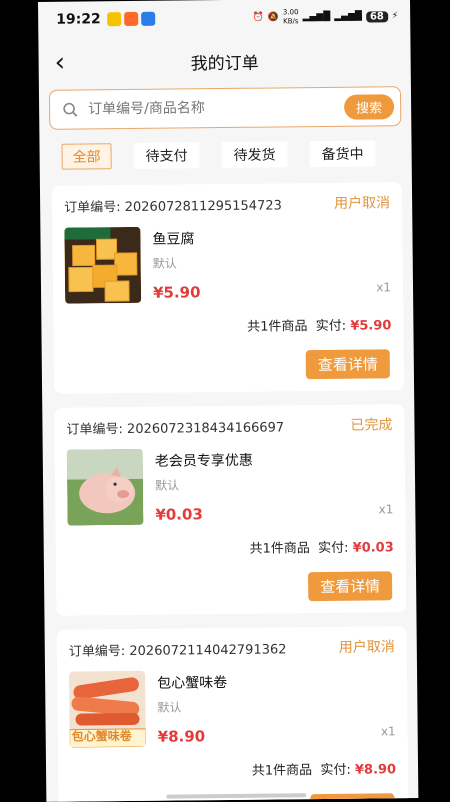  What do you see at coordinates (107, 709) in the screenshot?
I see `product-image: 包心蟹味卷` at bounding box center [107, 709].